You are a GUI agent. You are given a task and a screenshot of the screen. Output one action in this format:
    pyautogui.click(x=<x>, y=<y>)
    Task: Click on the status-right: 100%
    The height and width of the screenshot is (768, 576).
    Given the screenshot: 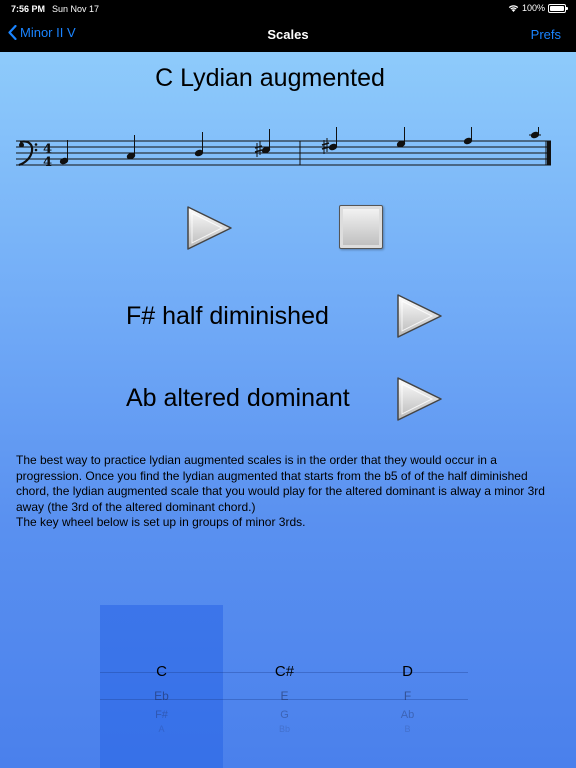 What is the action you would take?
    pyautogui.click(x=538, y=8)
    